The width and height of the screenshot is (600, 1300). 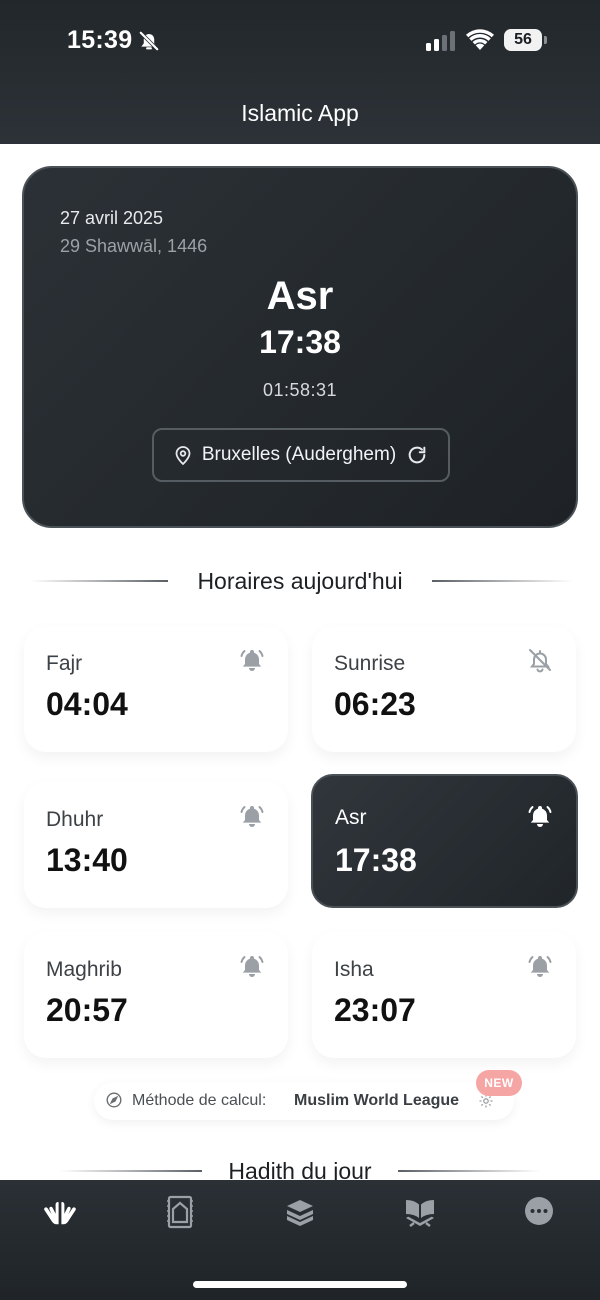 What do you see at coordinates (417, 455) in the screenshot?
I see `refresh-icon` at bounding box center [417, 455].